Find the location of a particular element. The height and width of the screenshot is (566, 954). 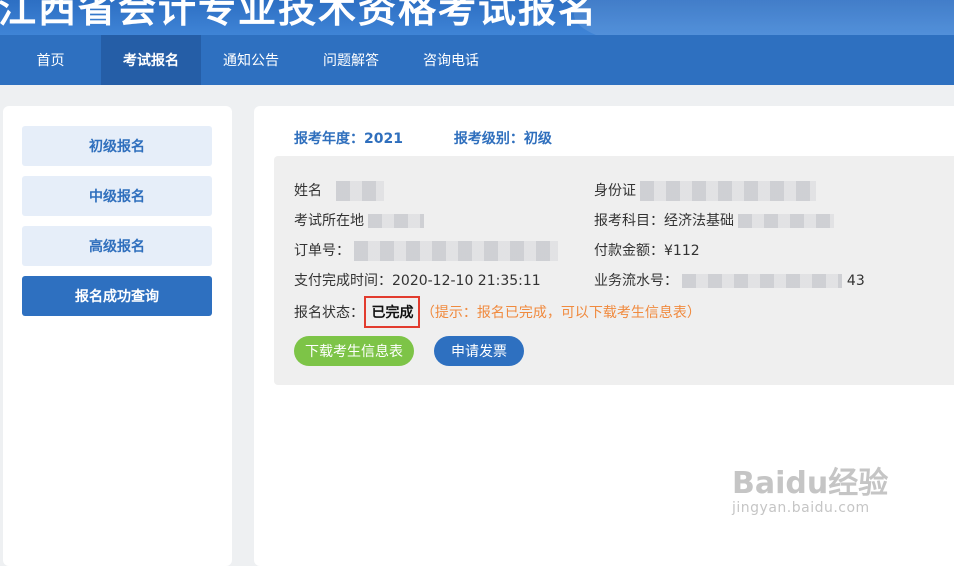

nav-exam-registration: 考试报名 is located at coordinates (151, 60).